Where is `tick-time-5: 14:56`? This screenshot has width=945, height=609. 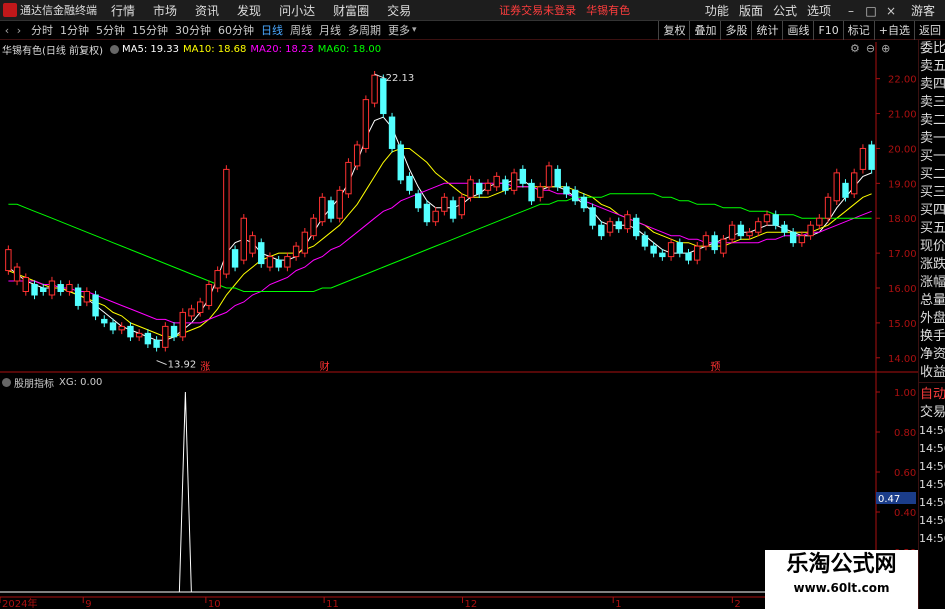
tick-time-5: 14:56 is located at coordinates (932, 520).